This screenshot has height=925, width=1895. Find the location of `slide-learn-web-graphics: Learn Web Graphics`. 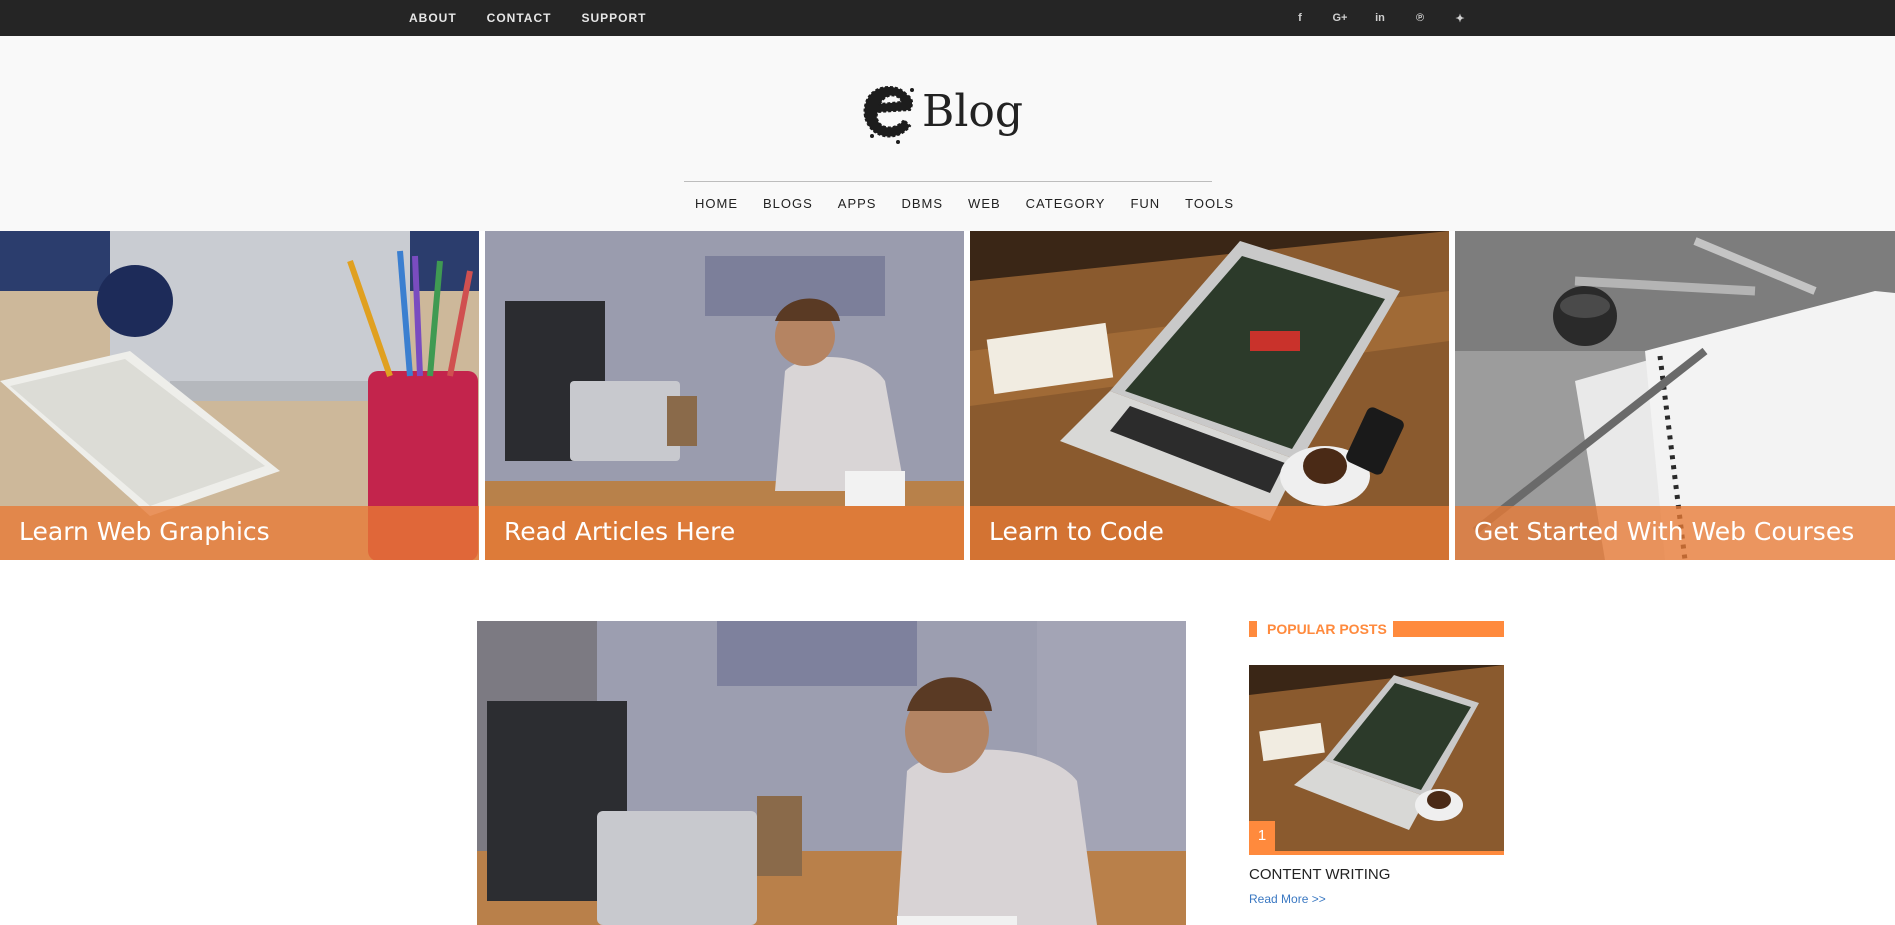

slide-learn-web-graphics: Learn Web Graphics is located at coordinates (239, 395).